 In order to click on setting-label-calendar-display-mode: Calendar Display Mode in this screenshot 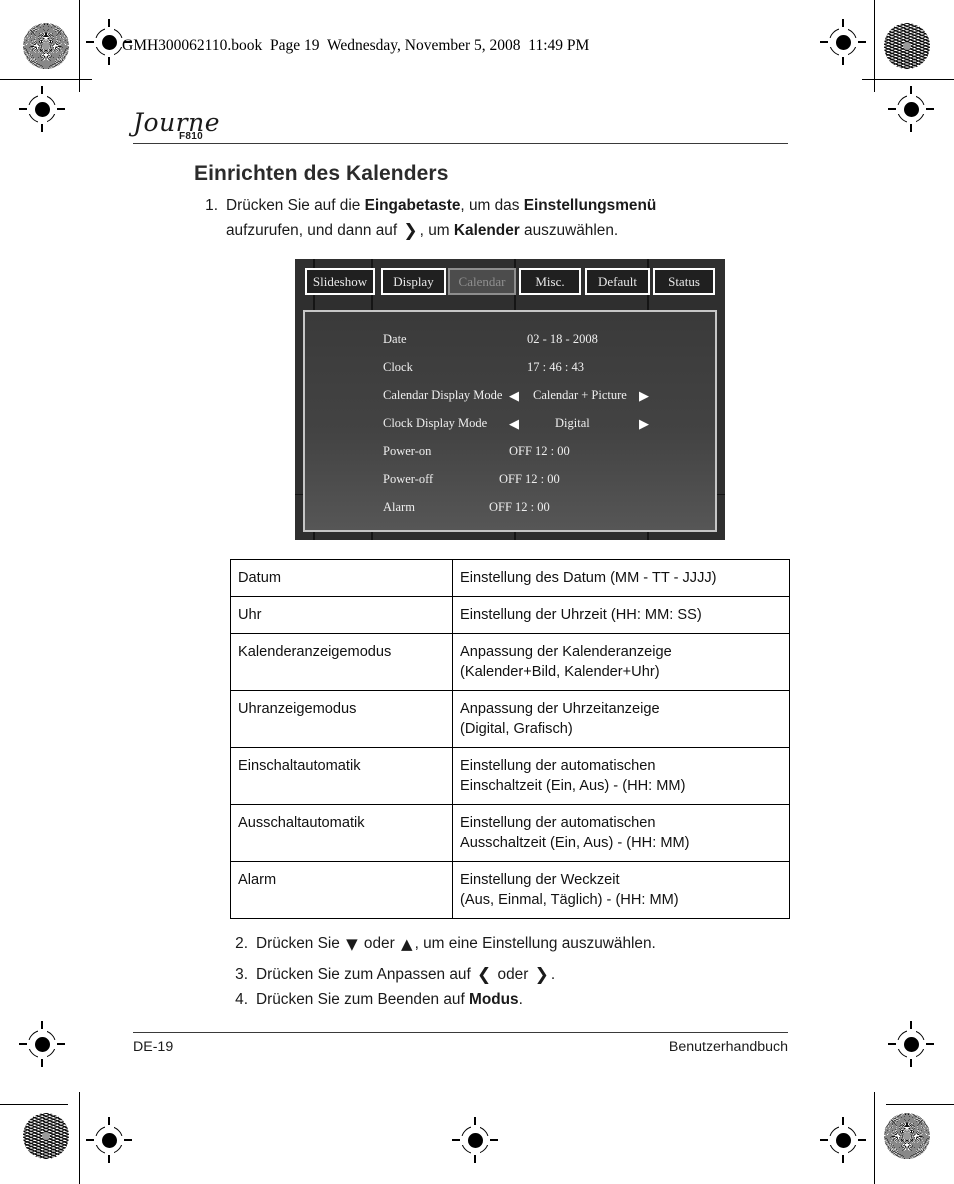, I will do `click(443, 395)`.